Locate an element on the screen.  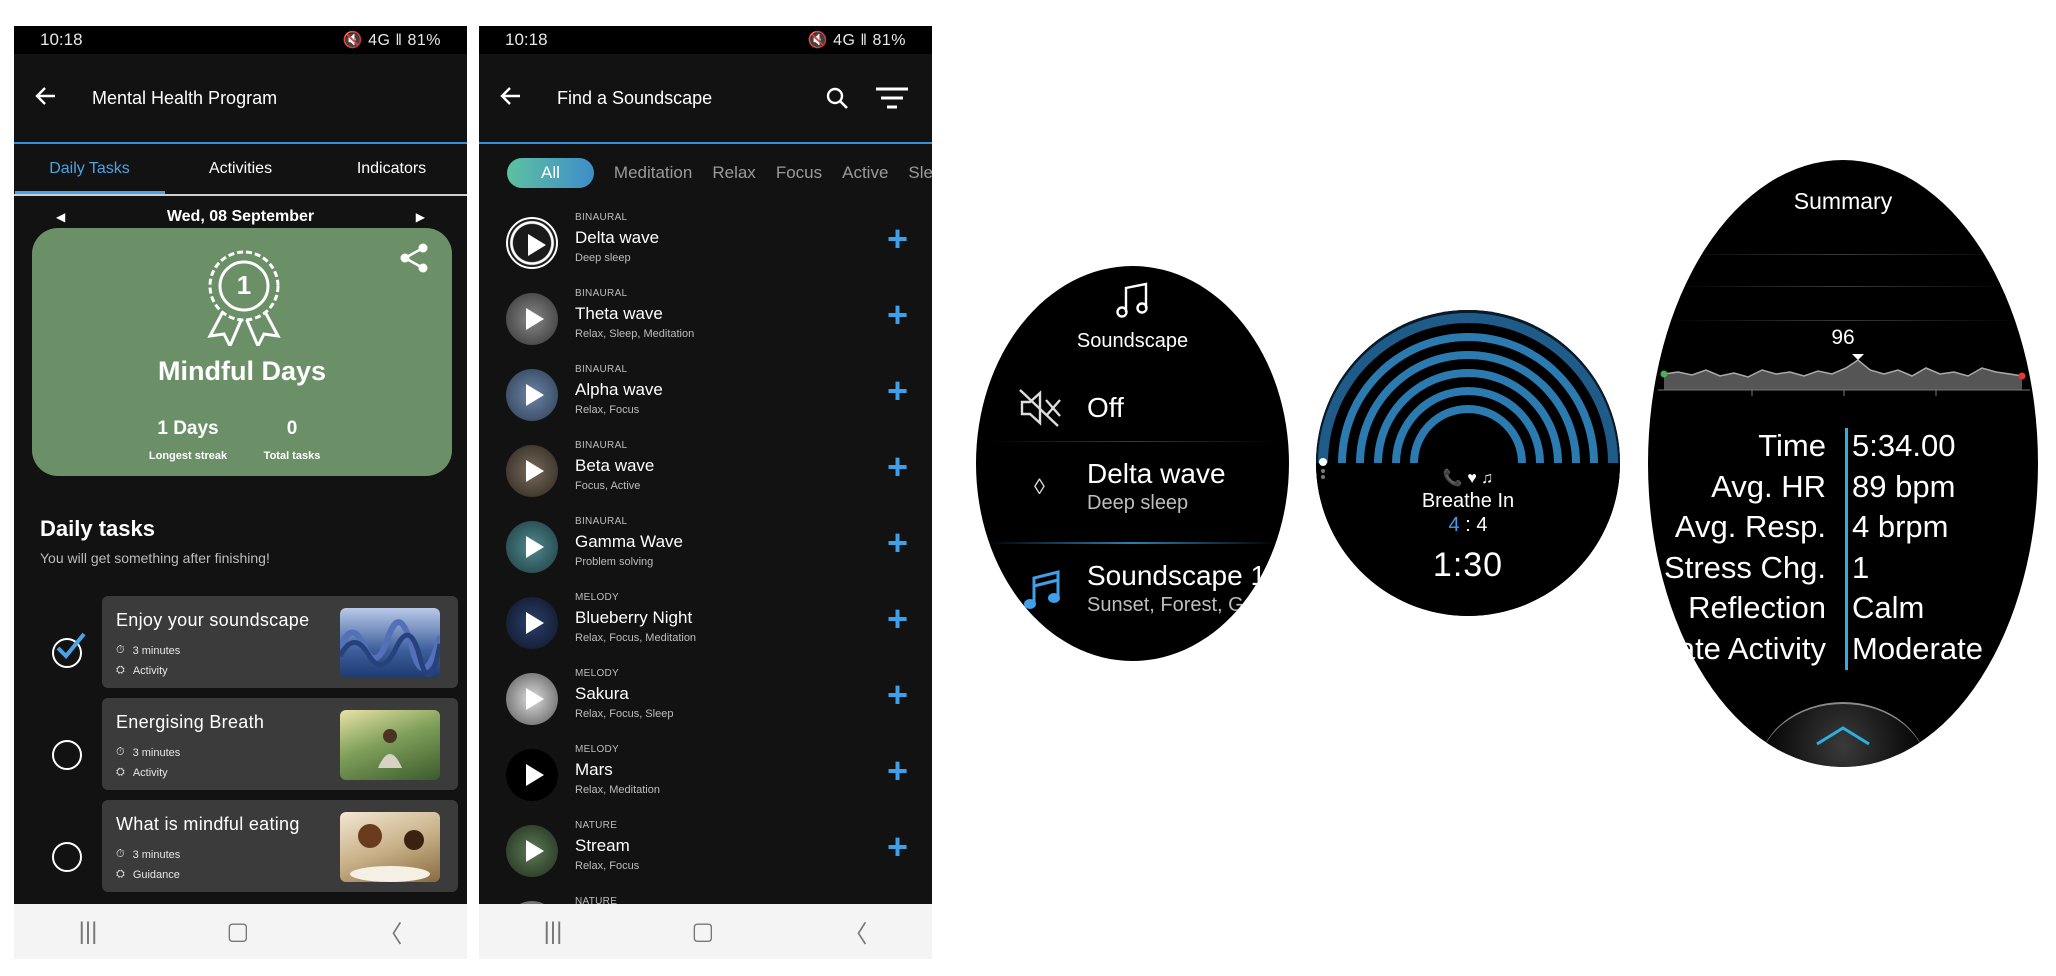
task-card: Energising Breath ⏱ 3 minutes ⛭ Activity is located at coordinates (280, 744).